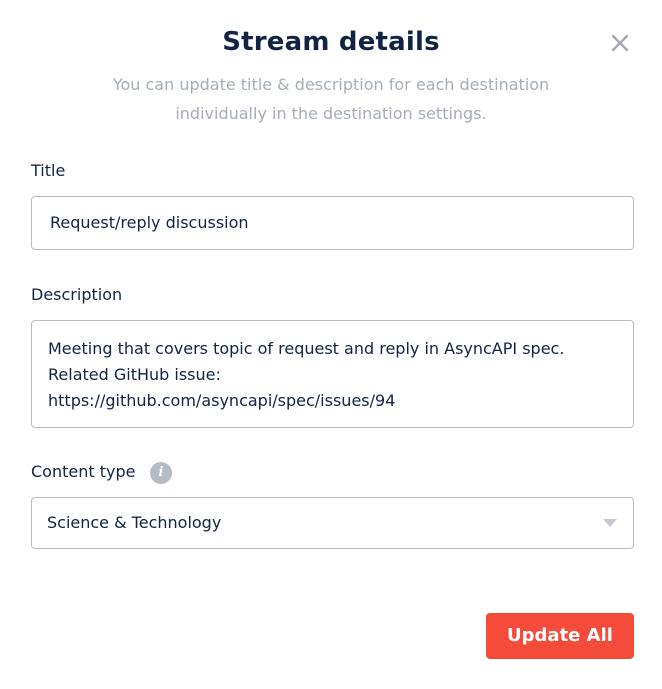  I want to click on dialog-title: Stream details, so click(331, 42).